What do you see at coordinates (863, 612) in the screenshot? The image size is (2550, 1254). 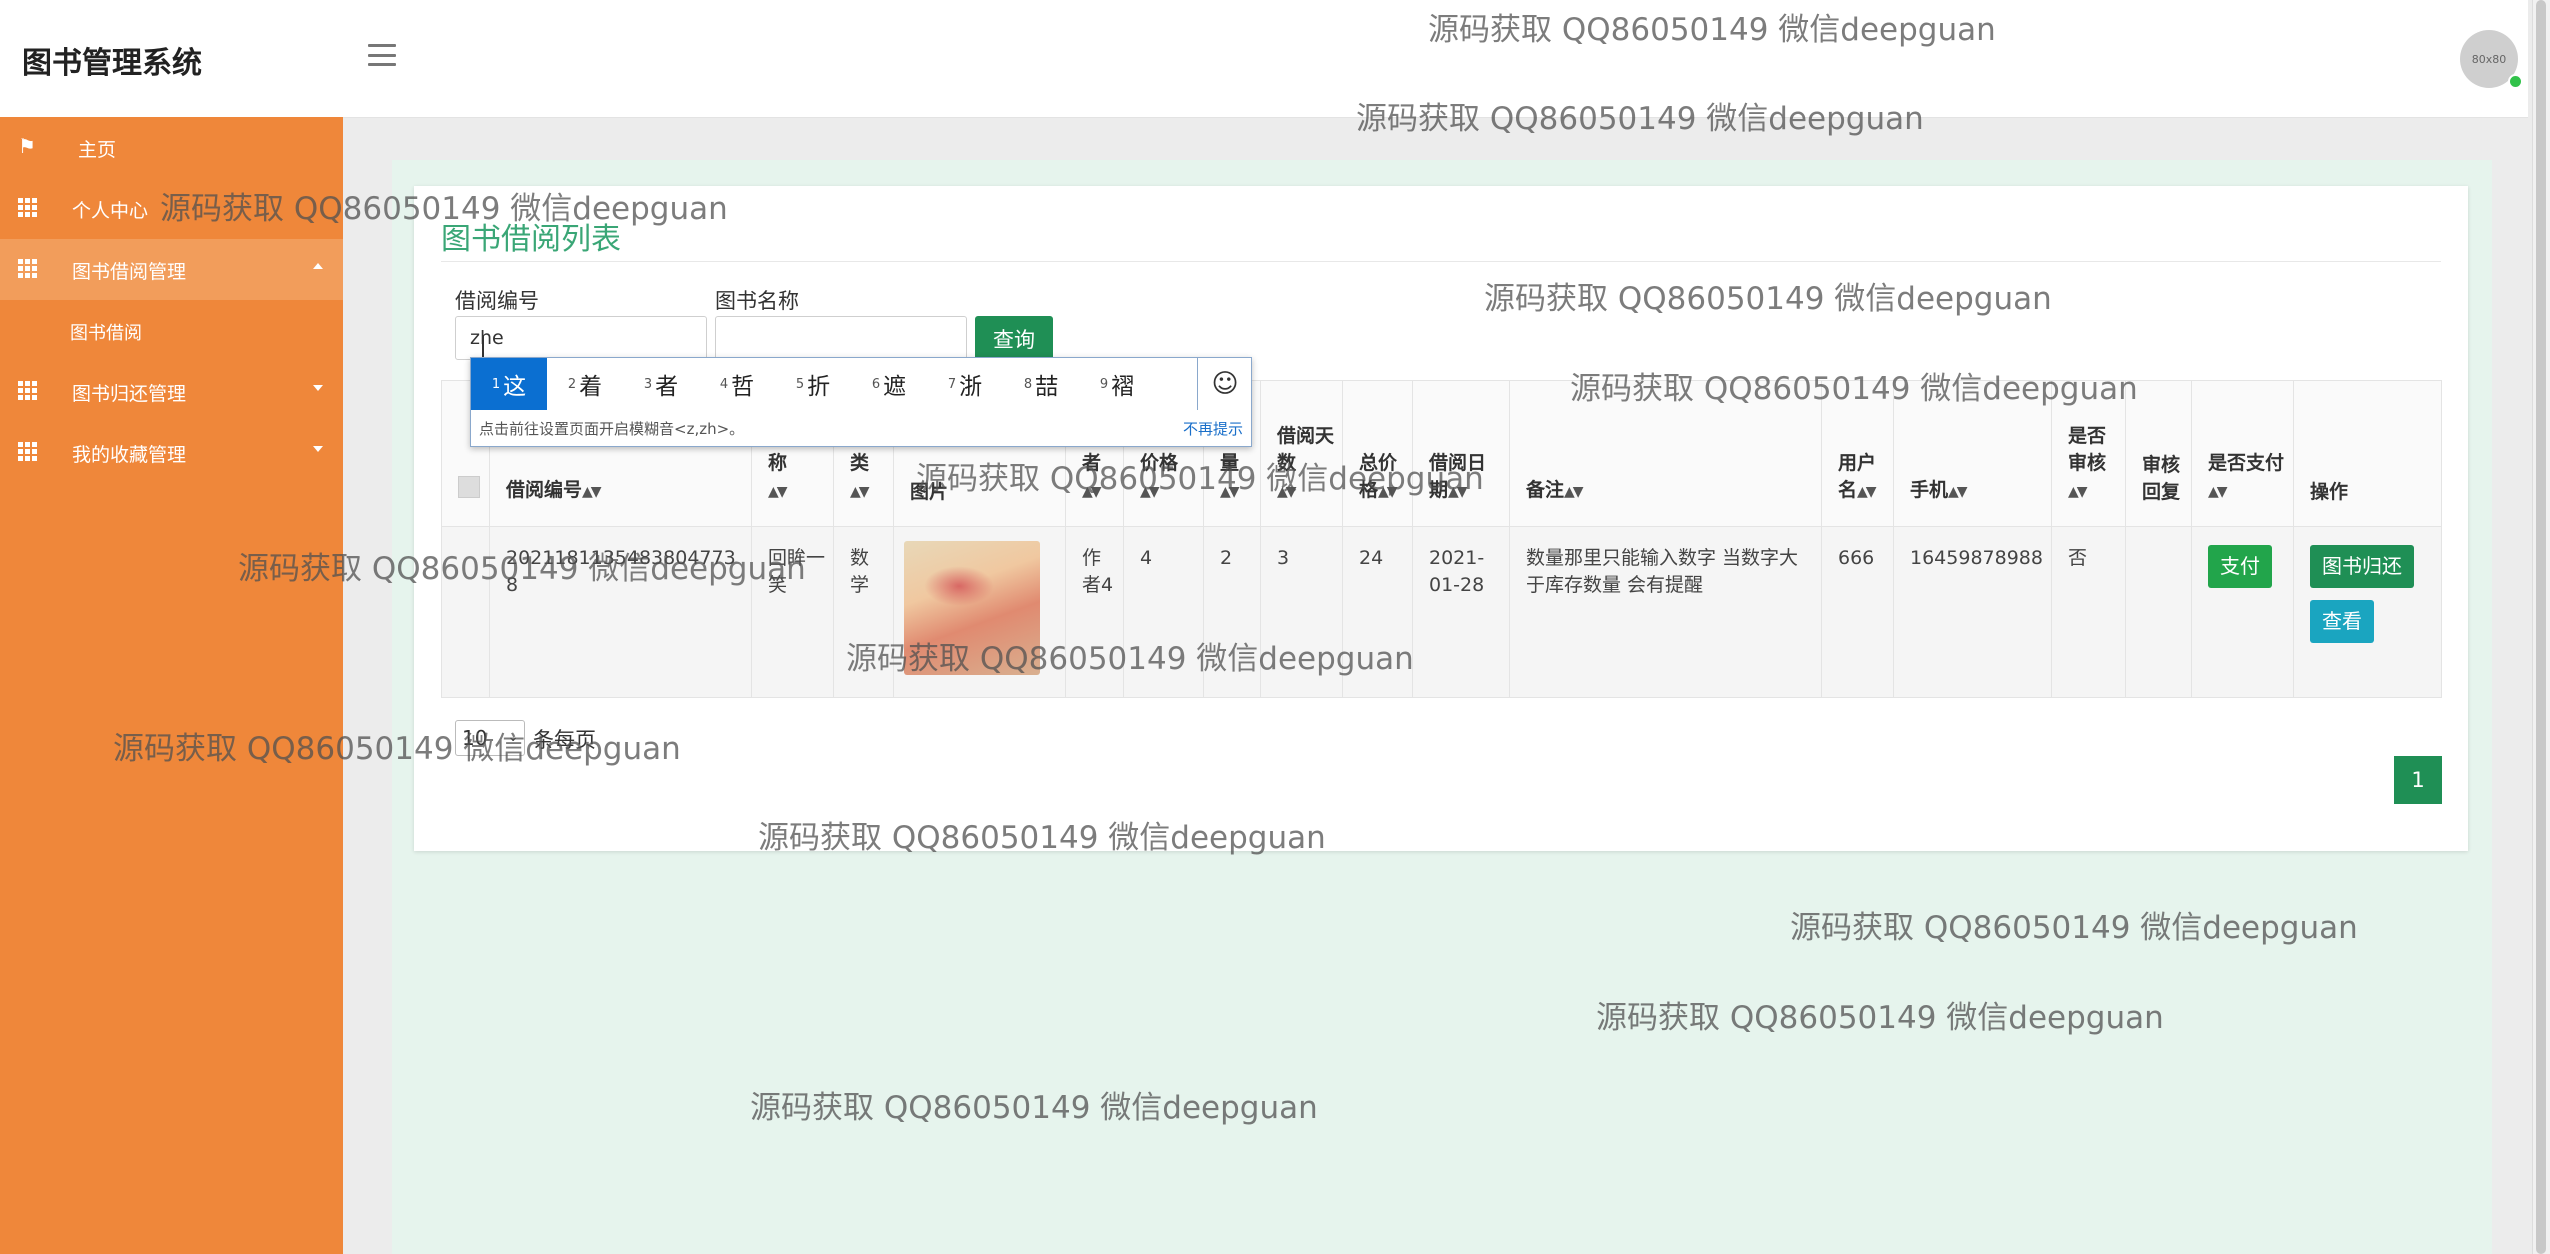 I see `cell-category: 数学` at bounding box center [863, 612].